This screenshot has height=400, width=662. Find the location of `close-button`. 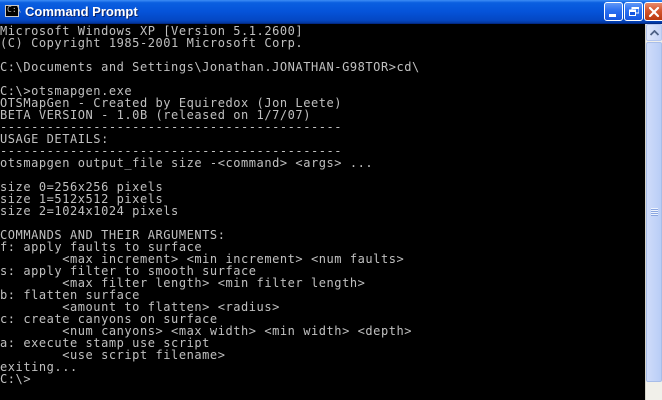

close-button is located at coordinates (653, 11).